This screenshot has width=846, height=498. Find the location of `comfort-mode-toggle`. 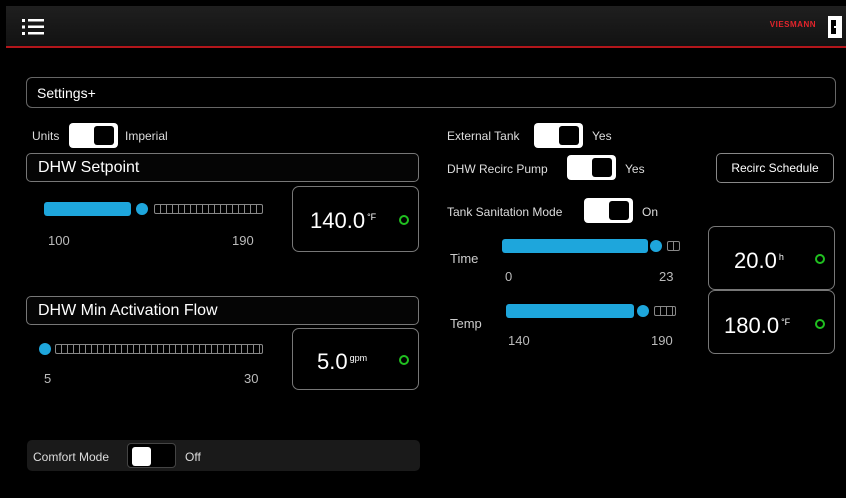

comfort-mode-toggle is located at coordinates (151, 455).